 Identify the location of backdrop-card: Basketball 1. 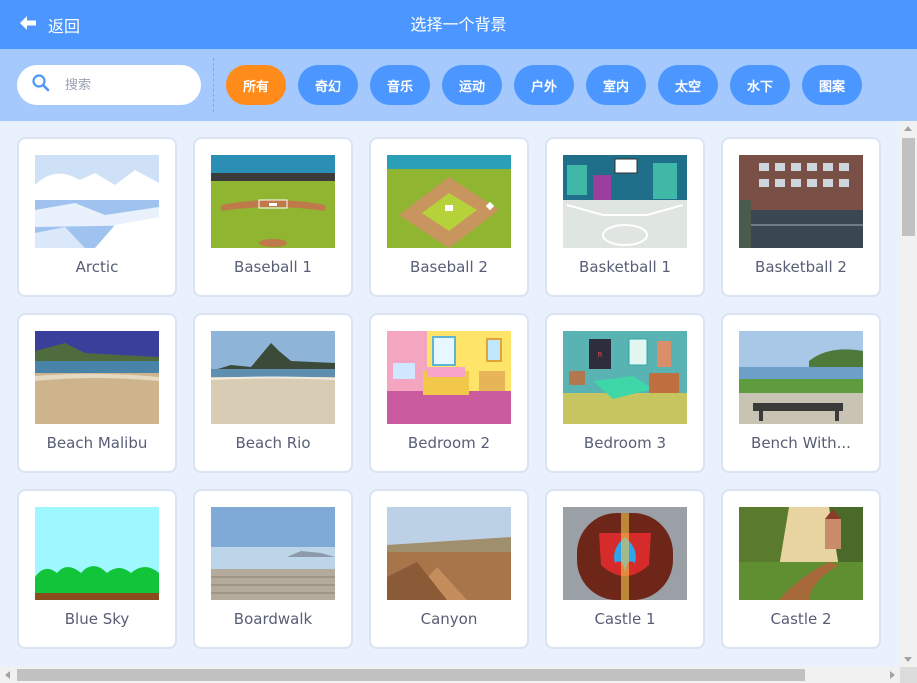
(625, 217).